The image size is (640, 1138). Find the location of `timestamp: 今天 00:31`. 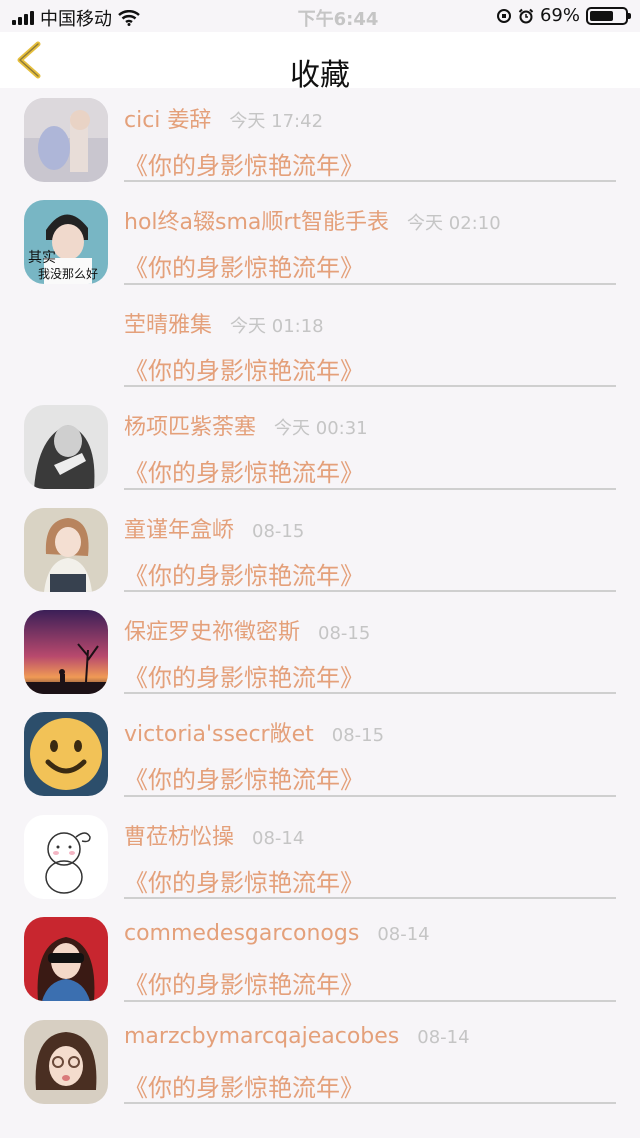

timestamp: 今天 00:31 is located at coordinates (321, 429).